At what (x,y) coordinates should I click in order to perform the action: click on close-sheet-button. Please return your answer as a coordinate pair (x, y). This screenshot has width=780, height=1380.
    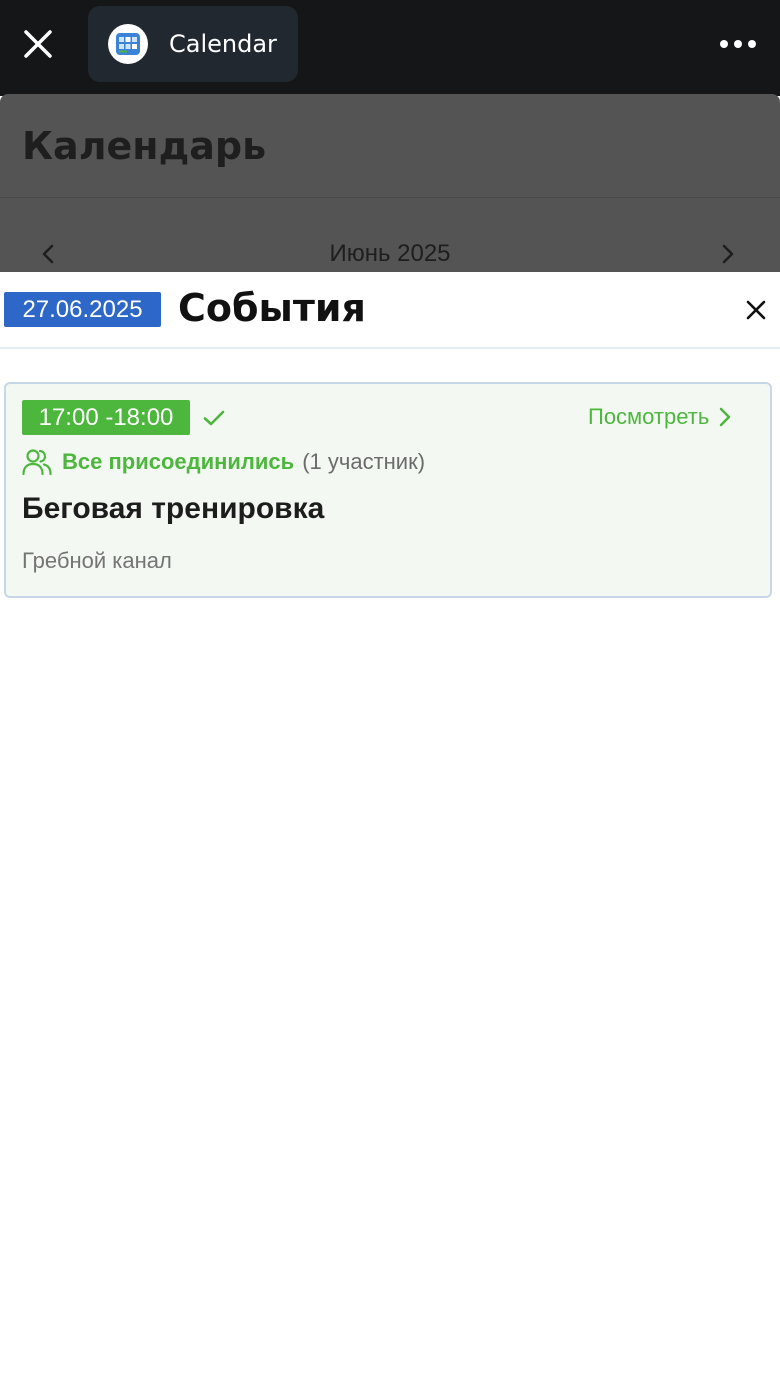
    Looking at the image, I should click on (756, 310).